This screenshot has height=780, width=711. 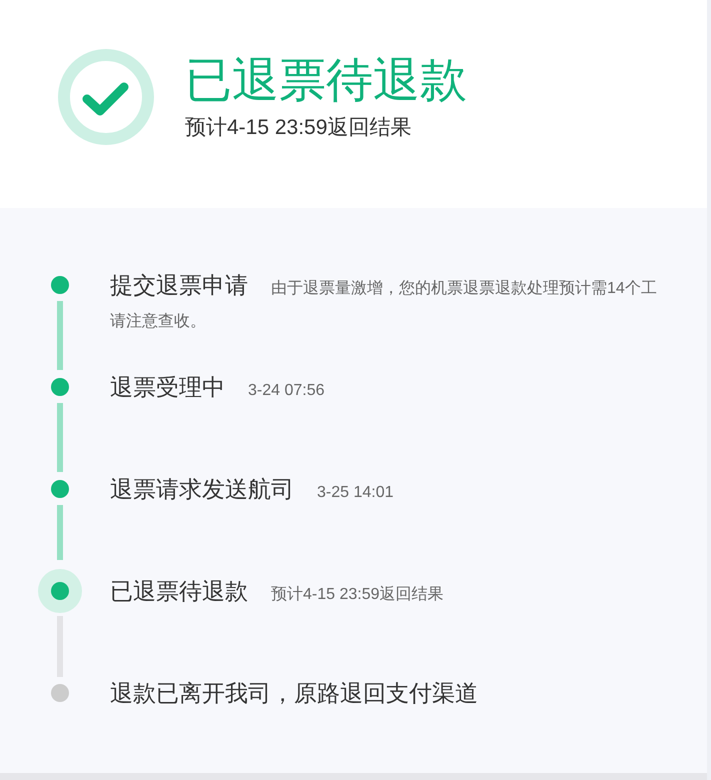 What do you see at coordinates (294, 693) in the screenshot?
I see `step-title: 退款已离开我司，原路退回支付渠道` at bounding box center [294, 693].